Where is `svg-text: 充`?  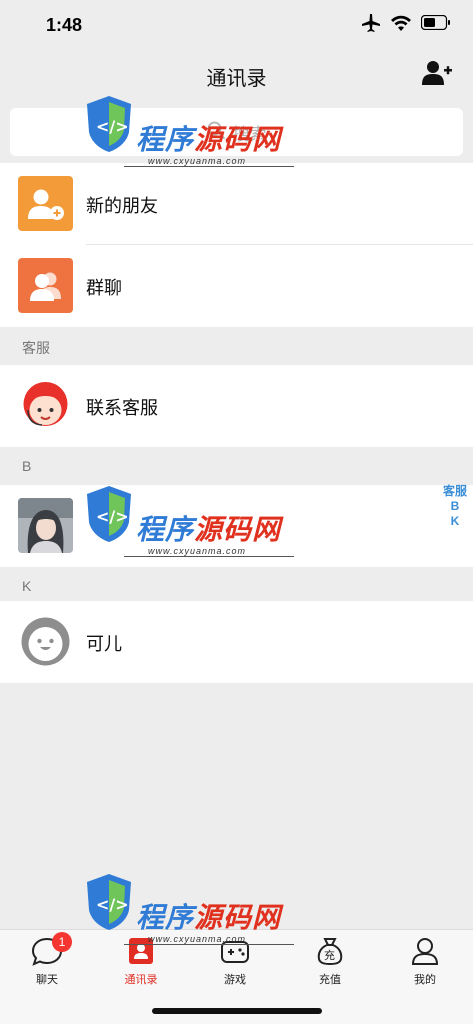 svg-text: 充 is located at coordinates (329, 955).